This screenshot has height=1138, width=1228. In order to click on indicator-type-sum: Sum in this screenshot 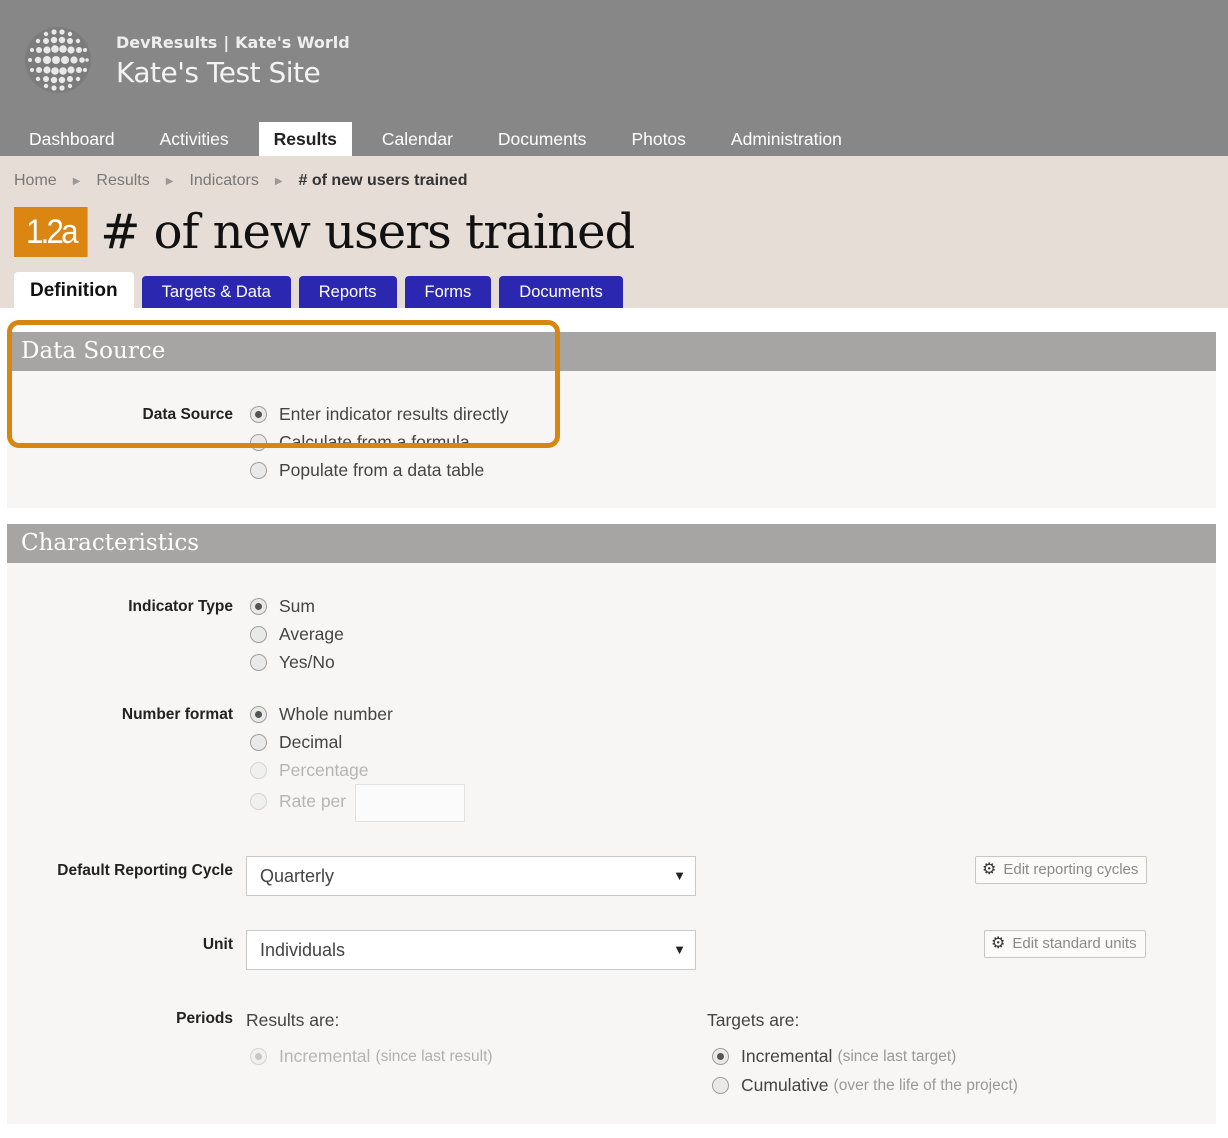, I will do `click(282, 606)`.